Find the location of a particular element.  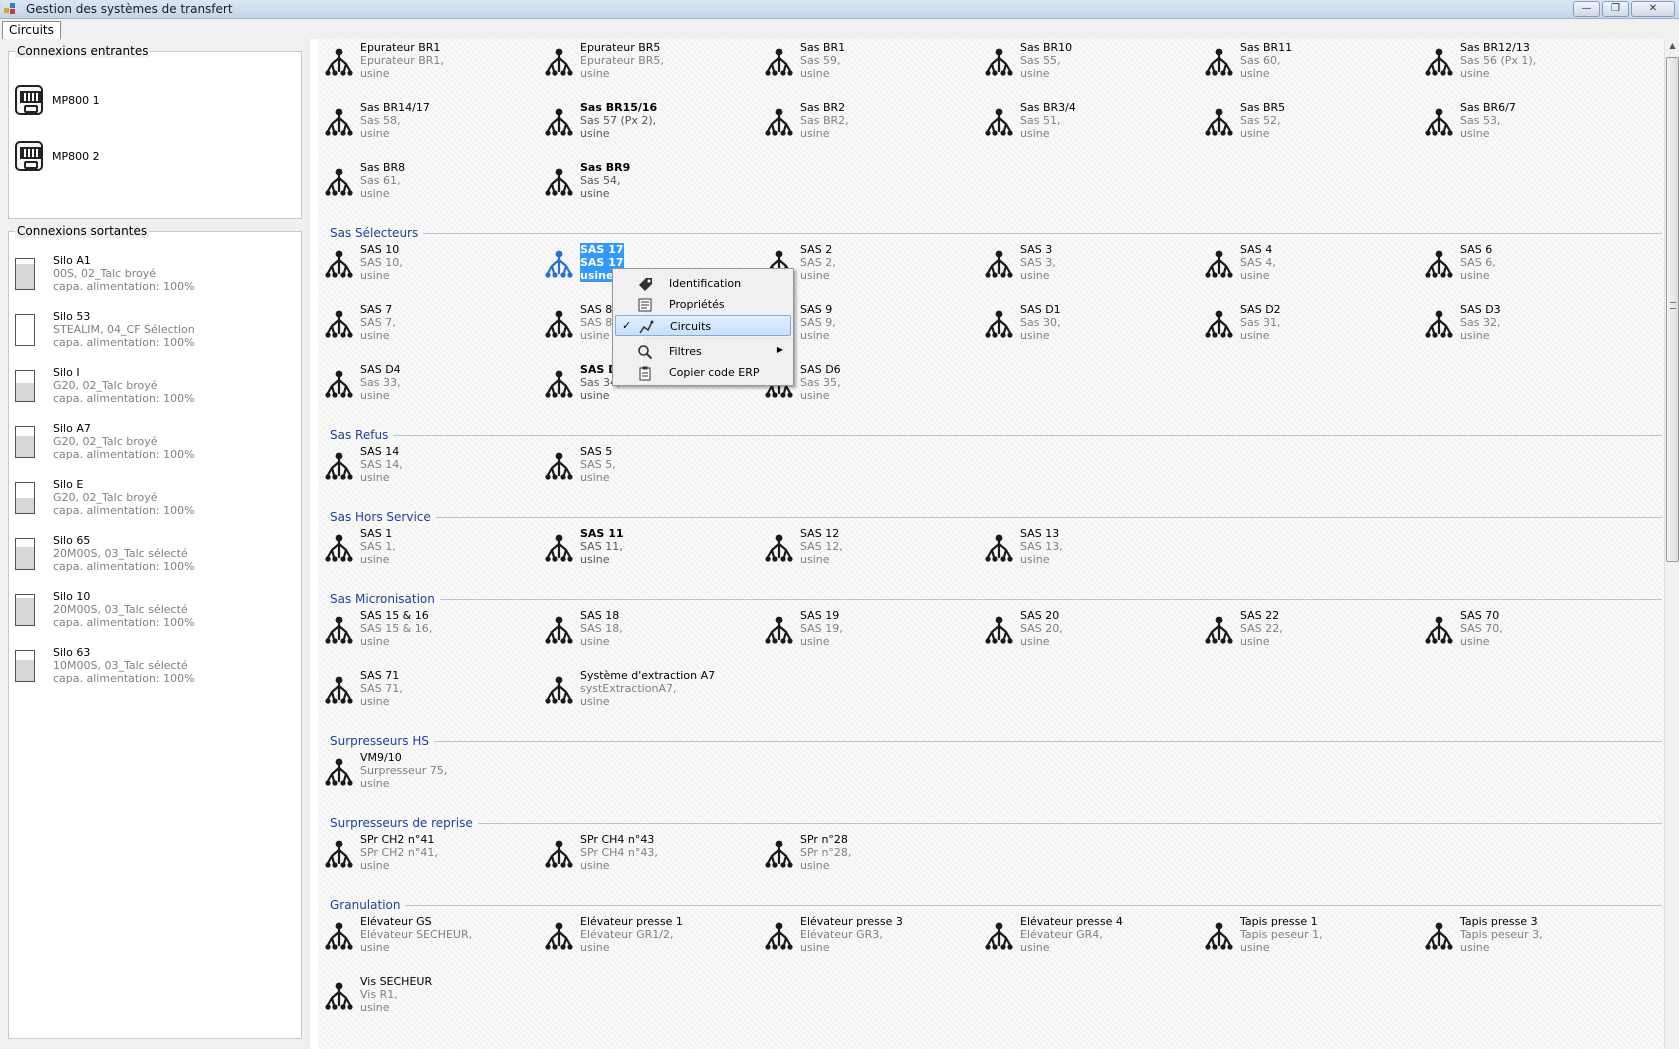

circuit-node-item: Sas BR5 Sas 52, usine is located at coordinates (1300, 121).